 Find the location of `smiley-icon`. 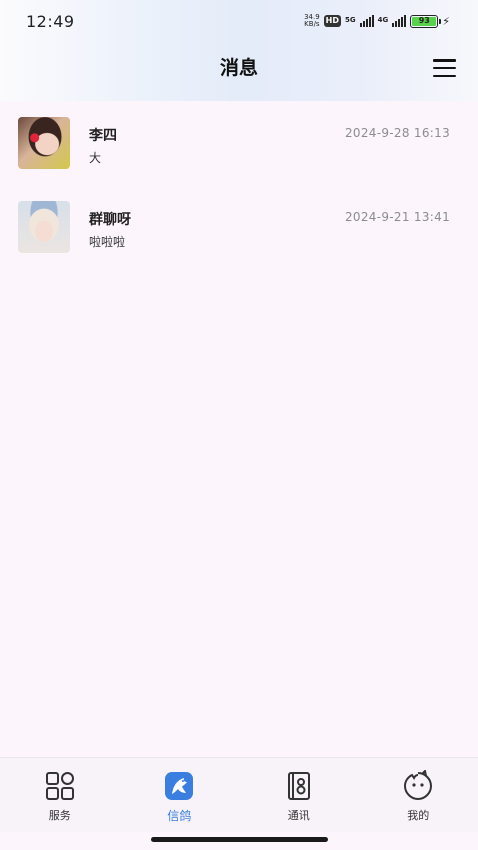

smiley-icon is located at coordinates (418, 785).